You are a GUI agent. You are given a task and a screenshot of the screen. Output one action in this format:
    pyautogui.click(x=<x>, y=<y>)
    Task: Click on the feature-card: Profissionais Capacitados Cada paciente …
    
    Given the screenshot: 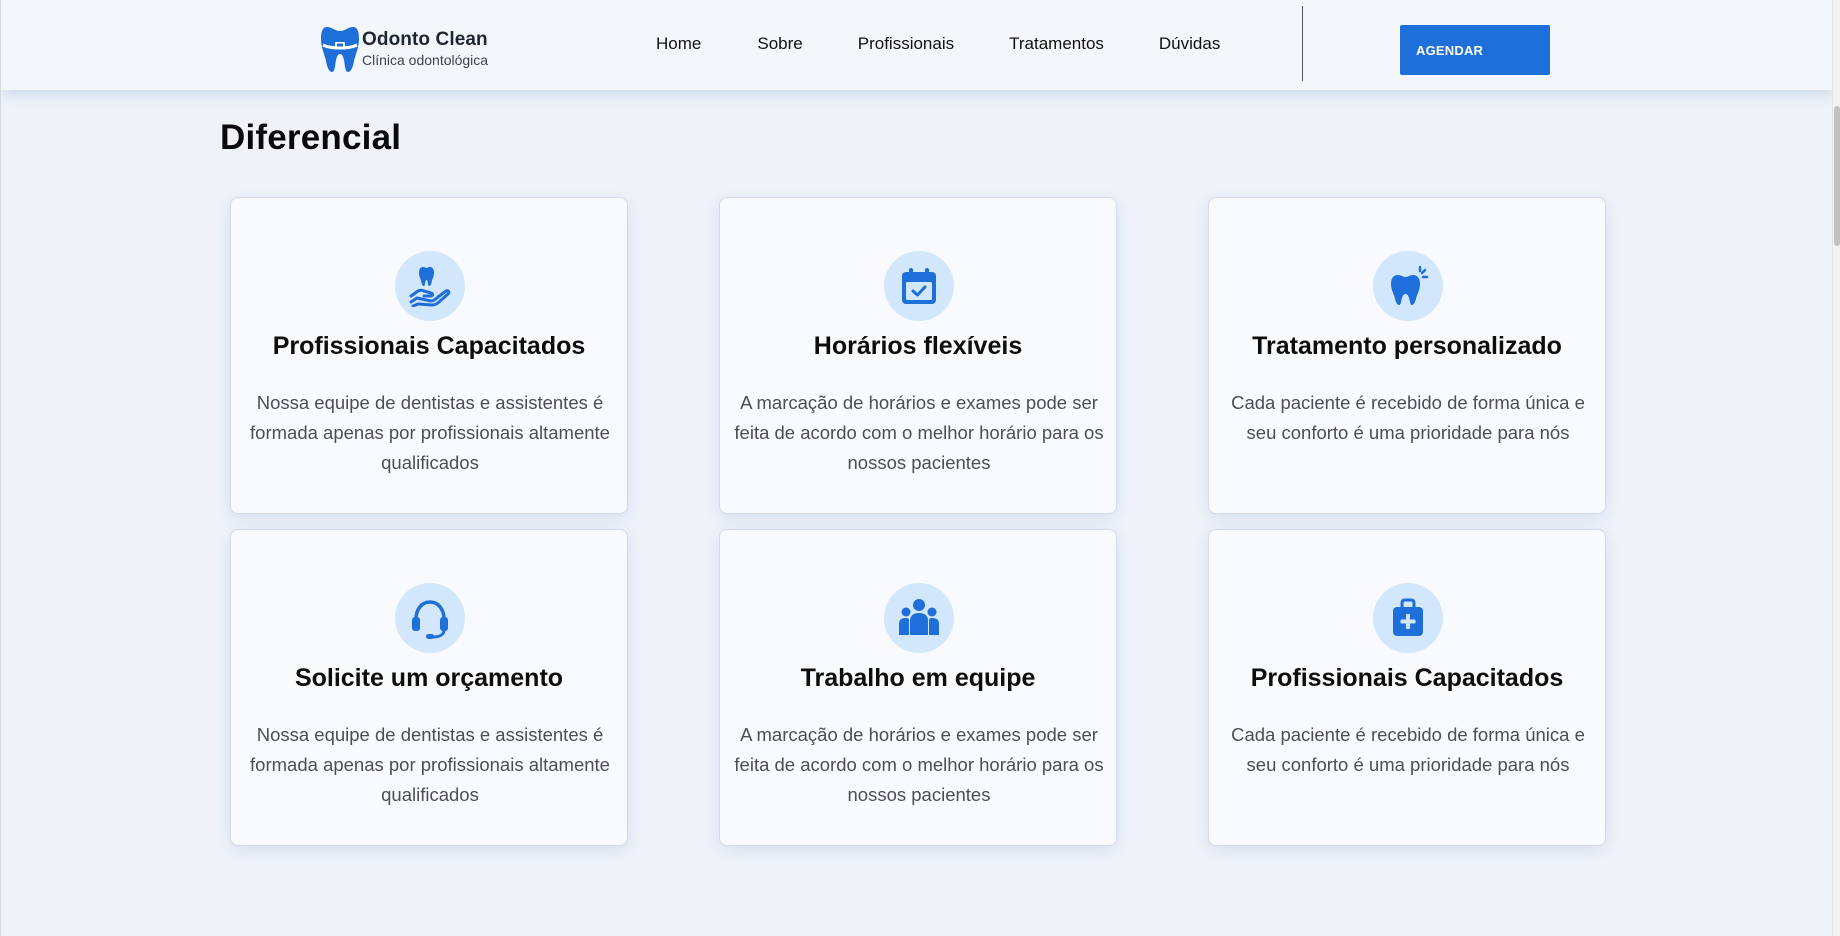 What is the action you would take?
    pyautogui.click(x=1407, y=687)
    